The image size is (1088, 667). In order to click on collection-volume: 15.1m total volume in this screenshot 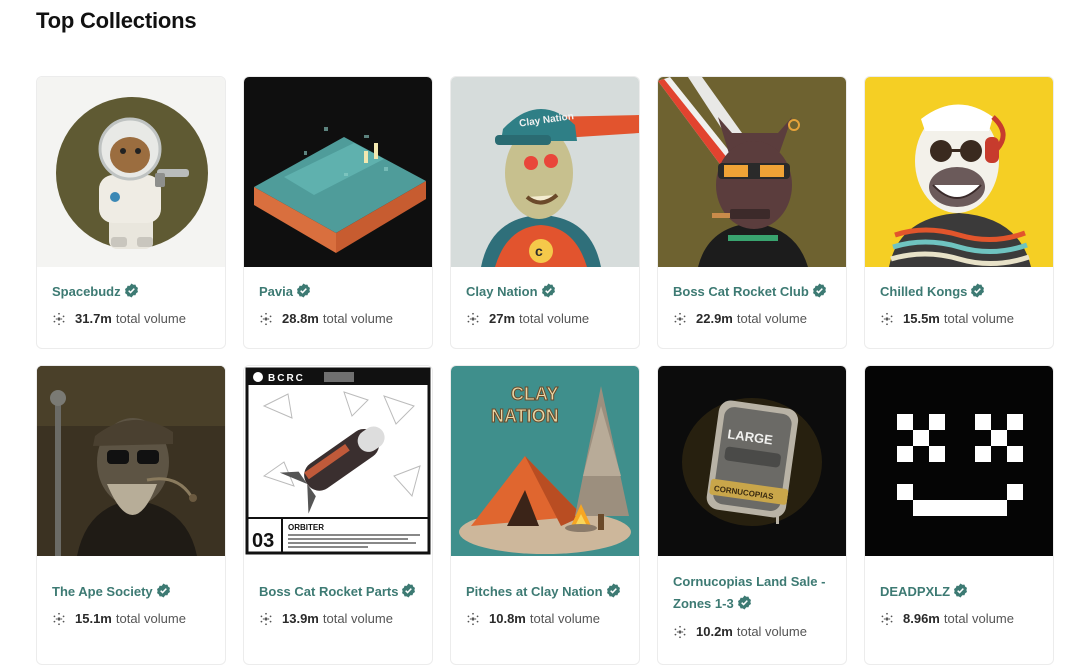, I will do `click(131, 618)`.